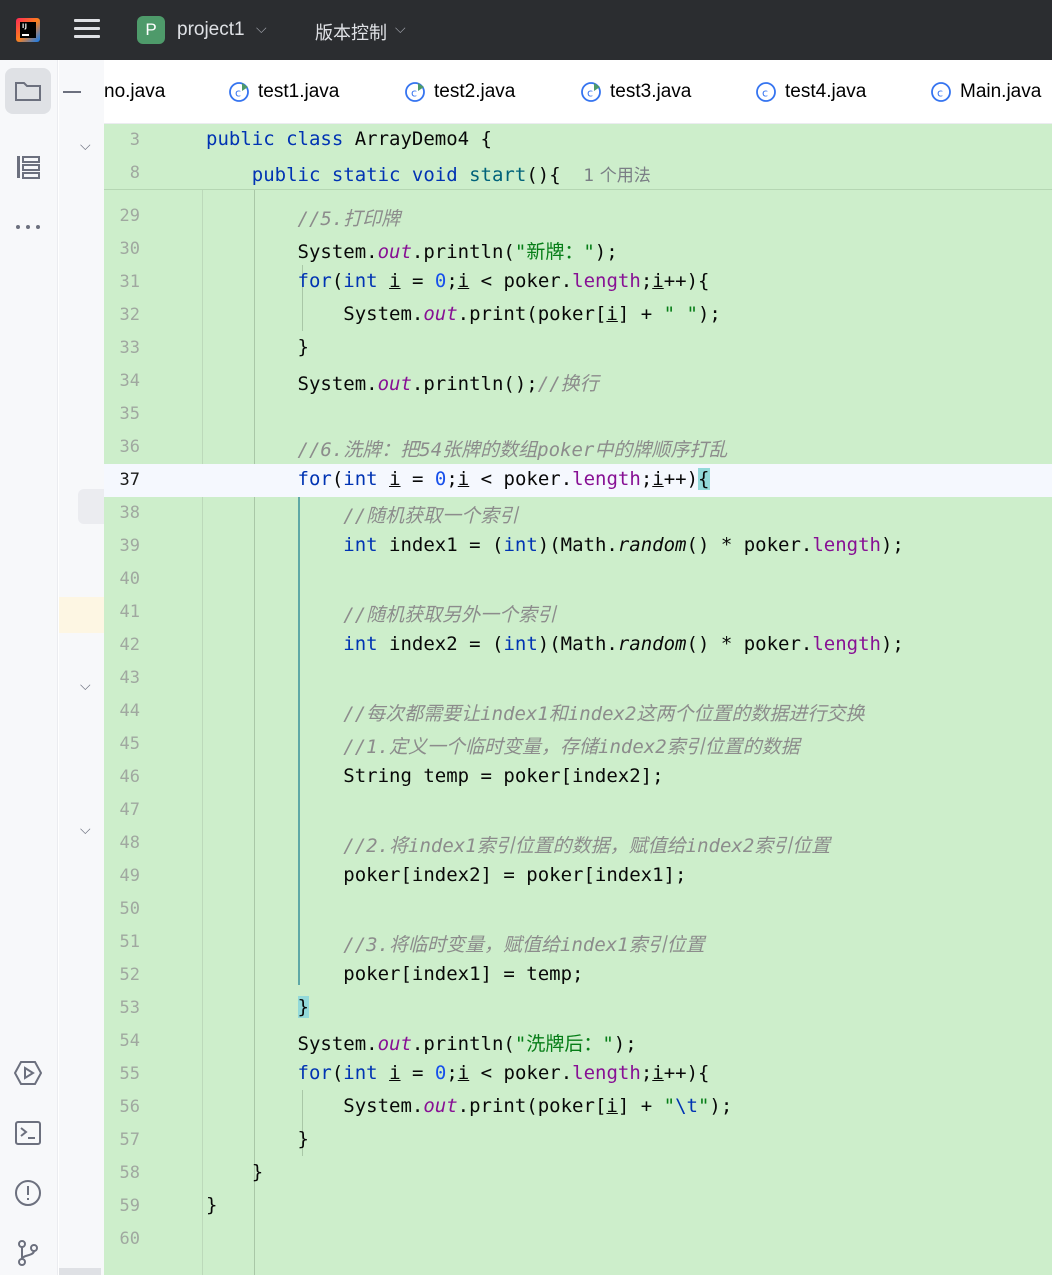  What do you see at coordinates (578, 480) in the screenshot?
I see `code-line: 37 for(int i = 0;i < poker.length;i++){` at bounding box center [578, 480].